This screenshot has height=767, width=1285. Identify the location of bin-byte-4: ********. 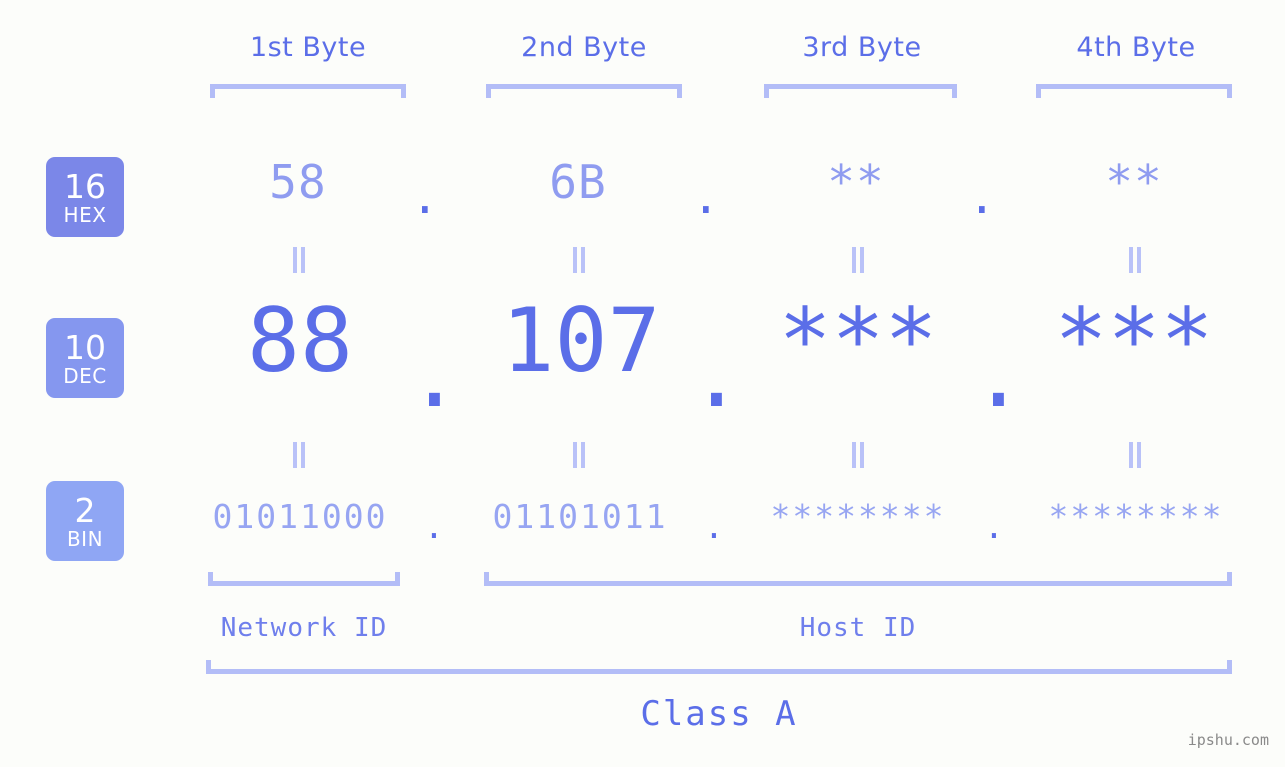
(1136, 516).